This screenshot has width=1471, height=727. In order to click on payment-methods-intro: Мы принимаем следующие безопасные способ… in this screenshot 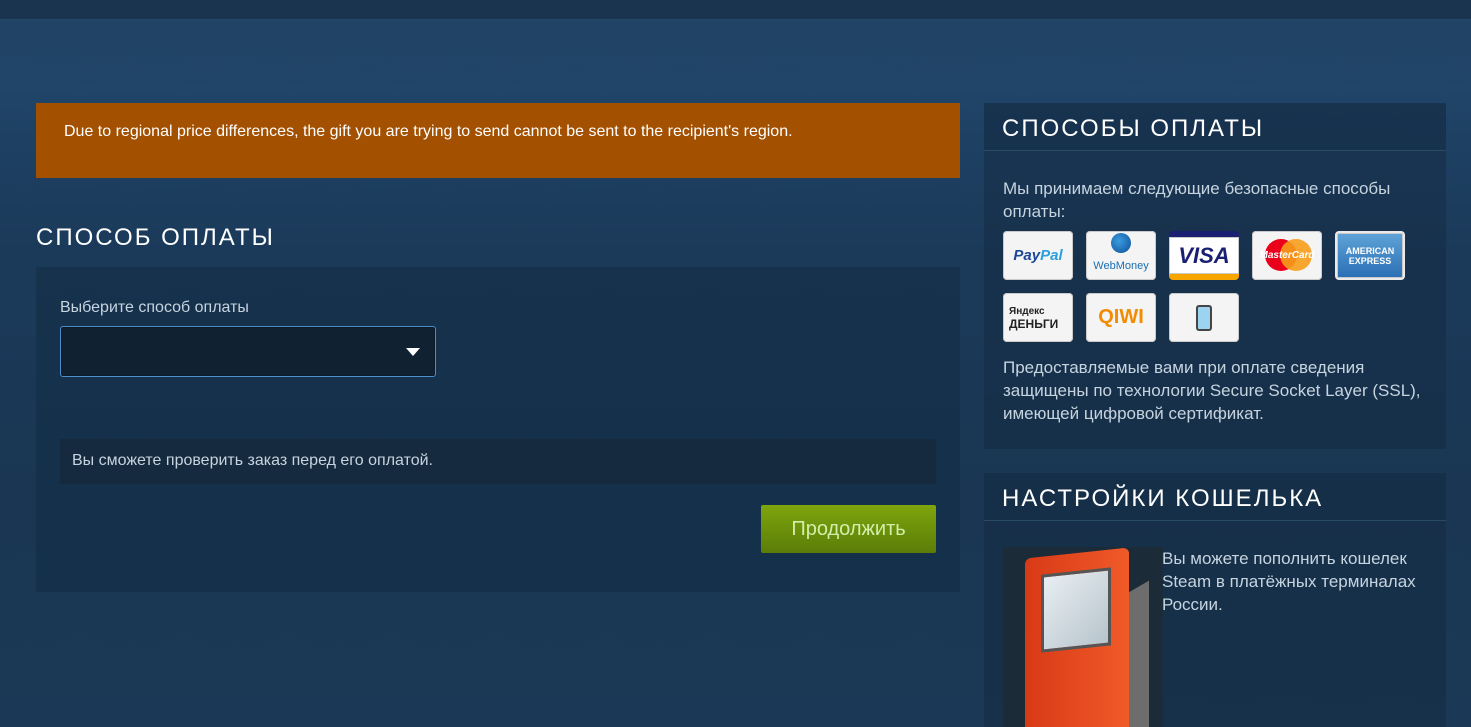, I will do `click(1197, 200)`.